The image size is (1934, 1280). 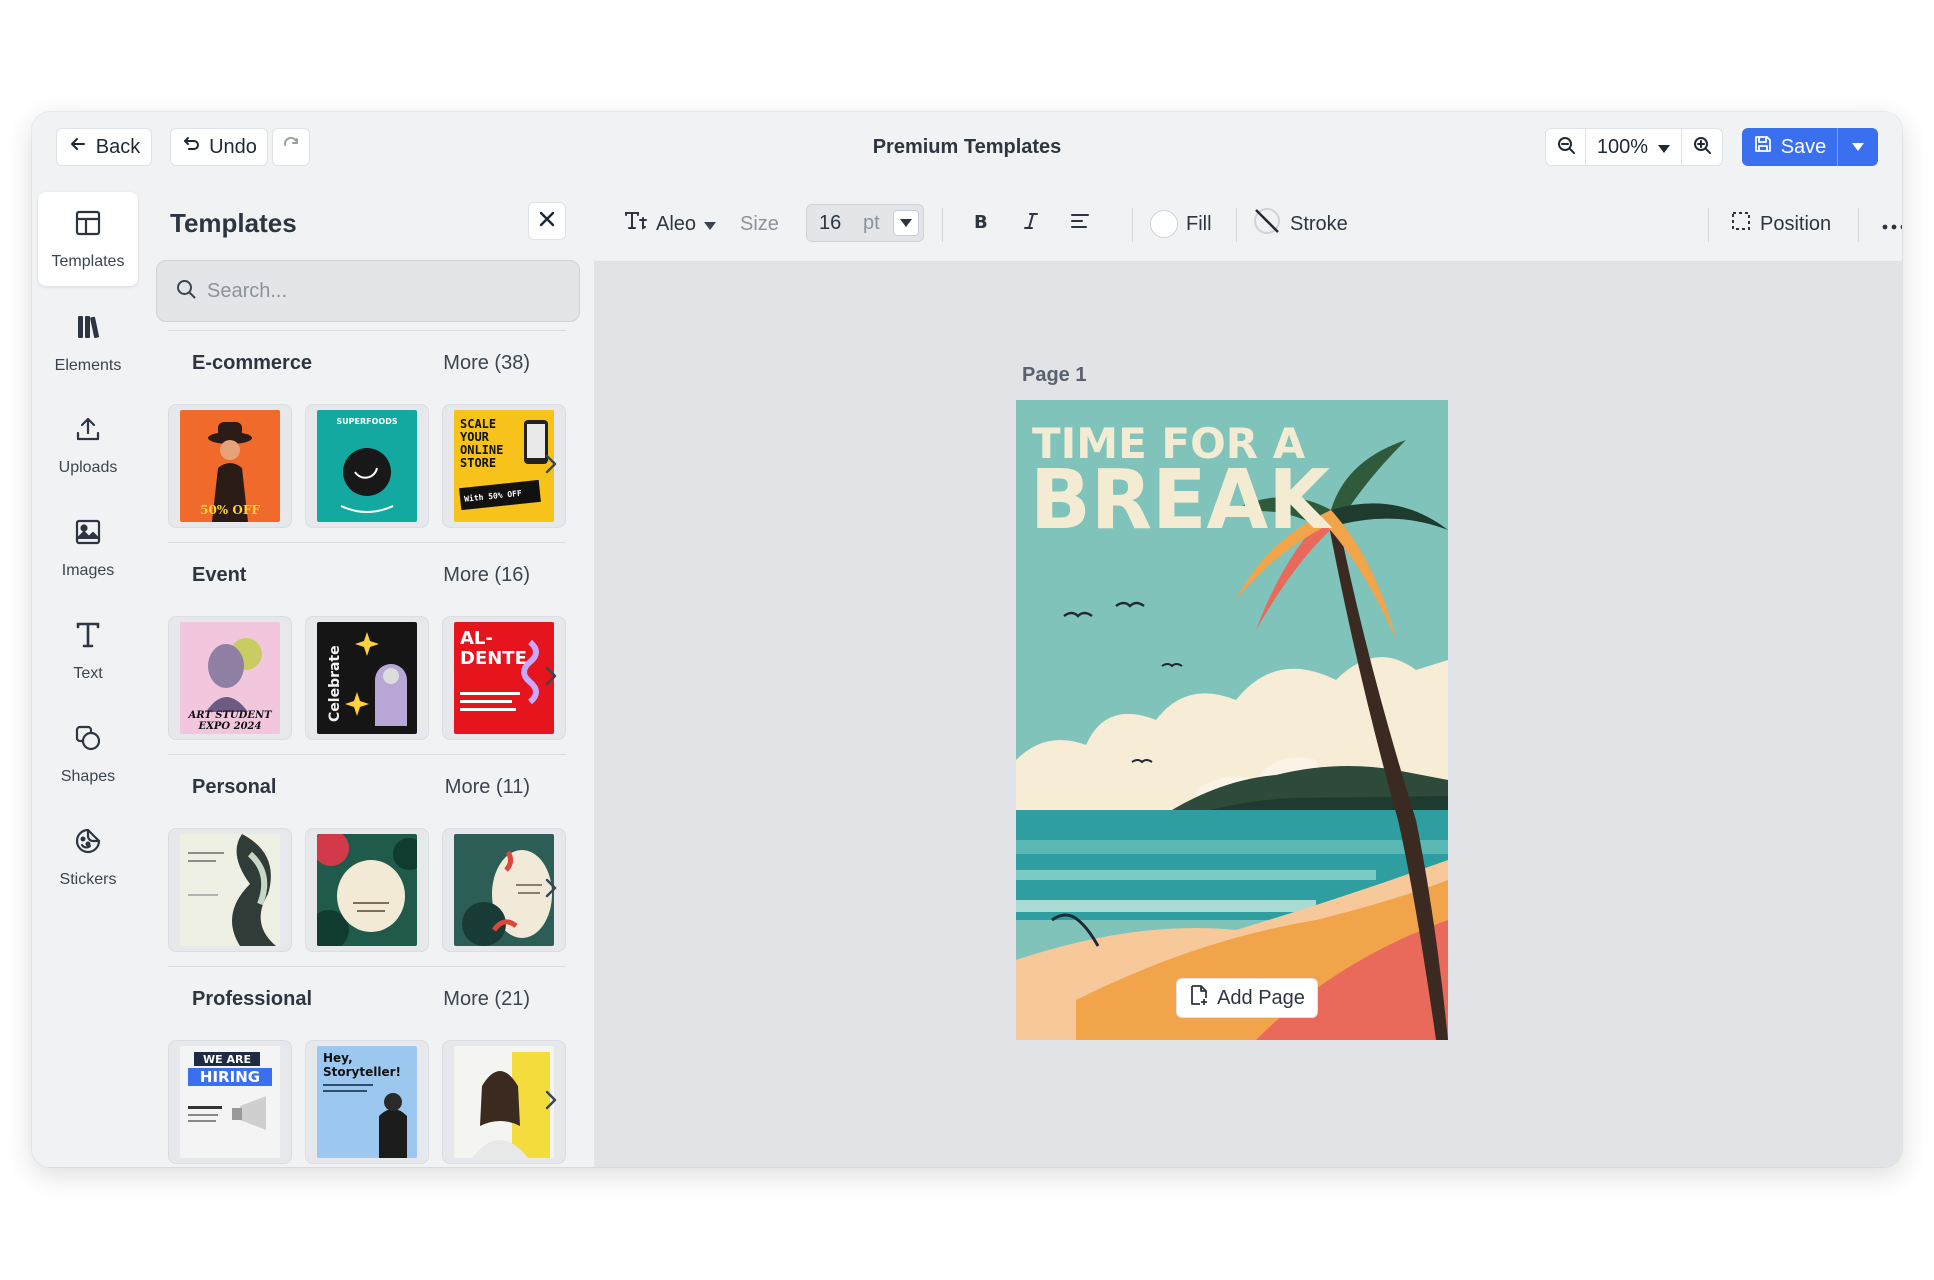 I want to click on sidebar-item-uploads: Uploads, so click(x=88, y=445).